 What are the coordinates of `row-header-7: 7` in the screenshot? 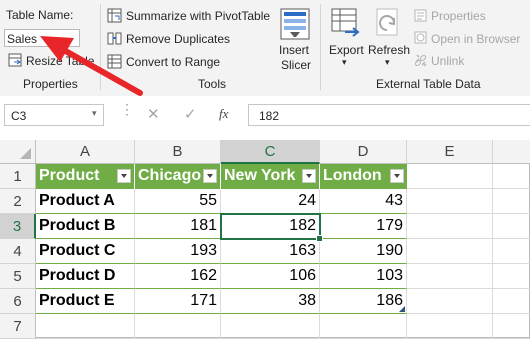 It's located at (18, 326).